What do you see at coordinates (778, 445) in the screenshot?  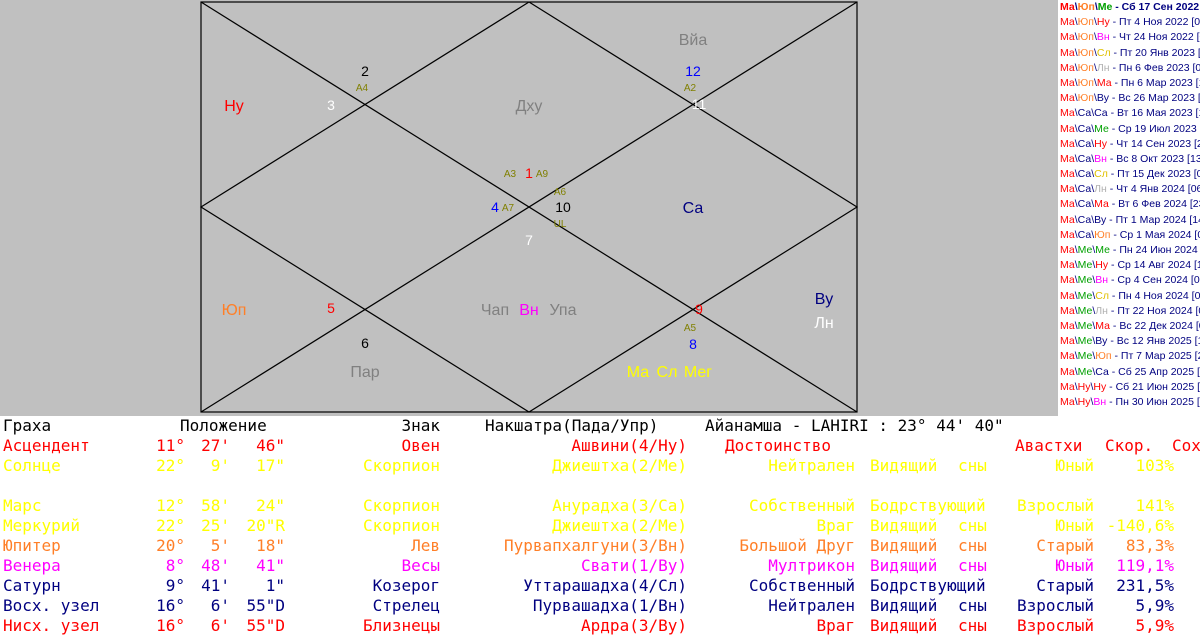 I see `subheader-dignity: Достоинство` at bounding box center [778, 445].